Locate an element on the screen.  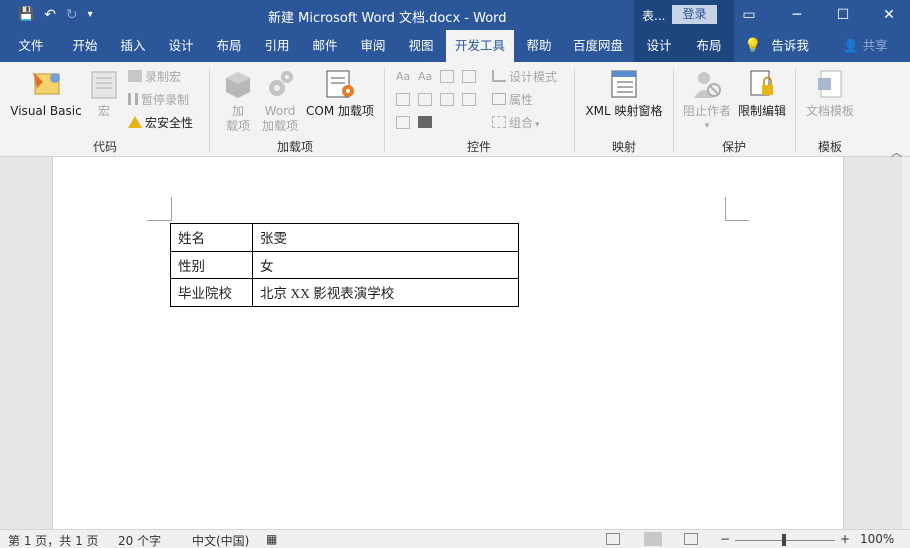
vertical-scrollbar is located at coordinates (906, 343).